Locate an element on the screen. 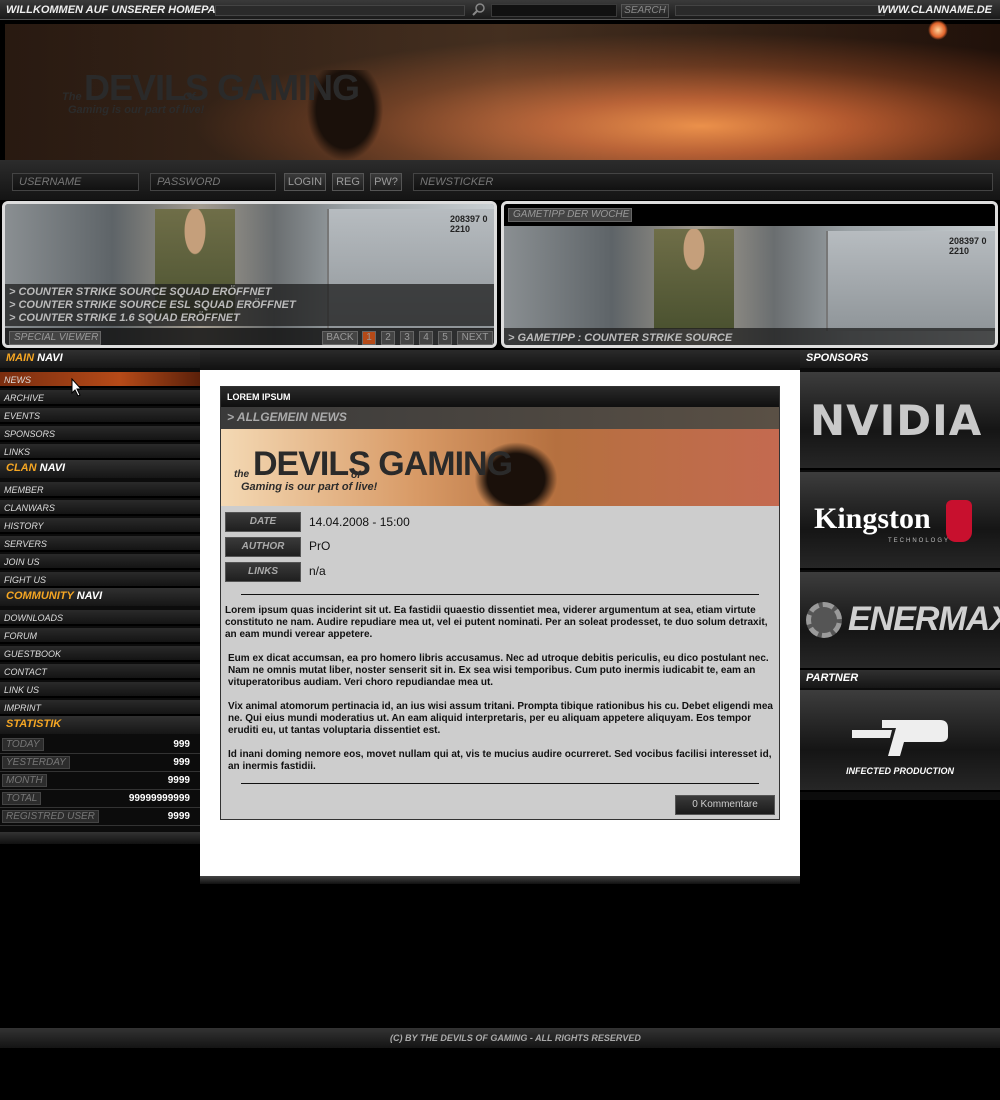 This screenshot has width=1000, height=1100. page-3-button: 3 is located at coordinates (407, 338).